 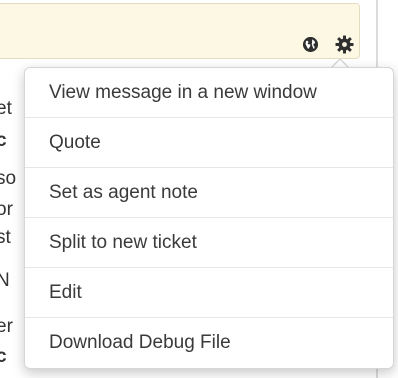 What do you see at coordinates (5, 237) in the screenshot?
I see `message-text-line: st` at bounding box center [5, 237].